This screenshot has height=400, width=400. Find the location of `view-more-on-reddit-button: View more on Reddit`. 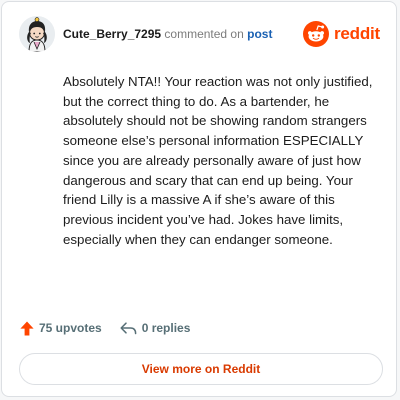

view-more-on-reddit-button: View more on Reddit is located at coordinates (201, 369).